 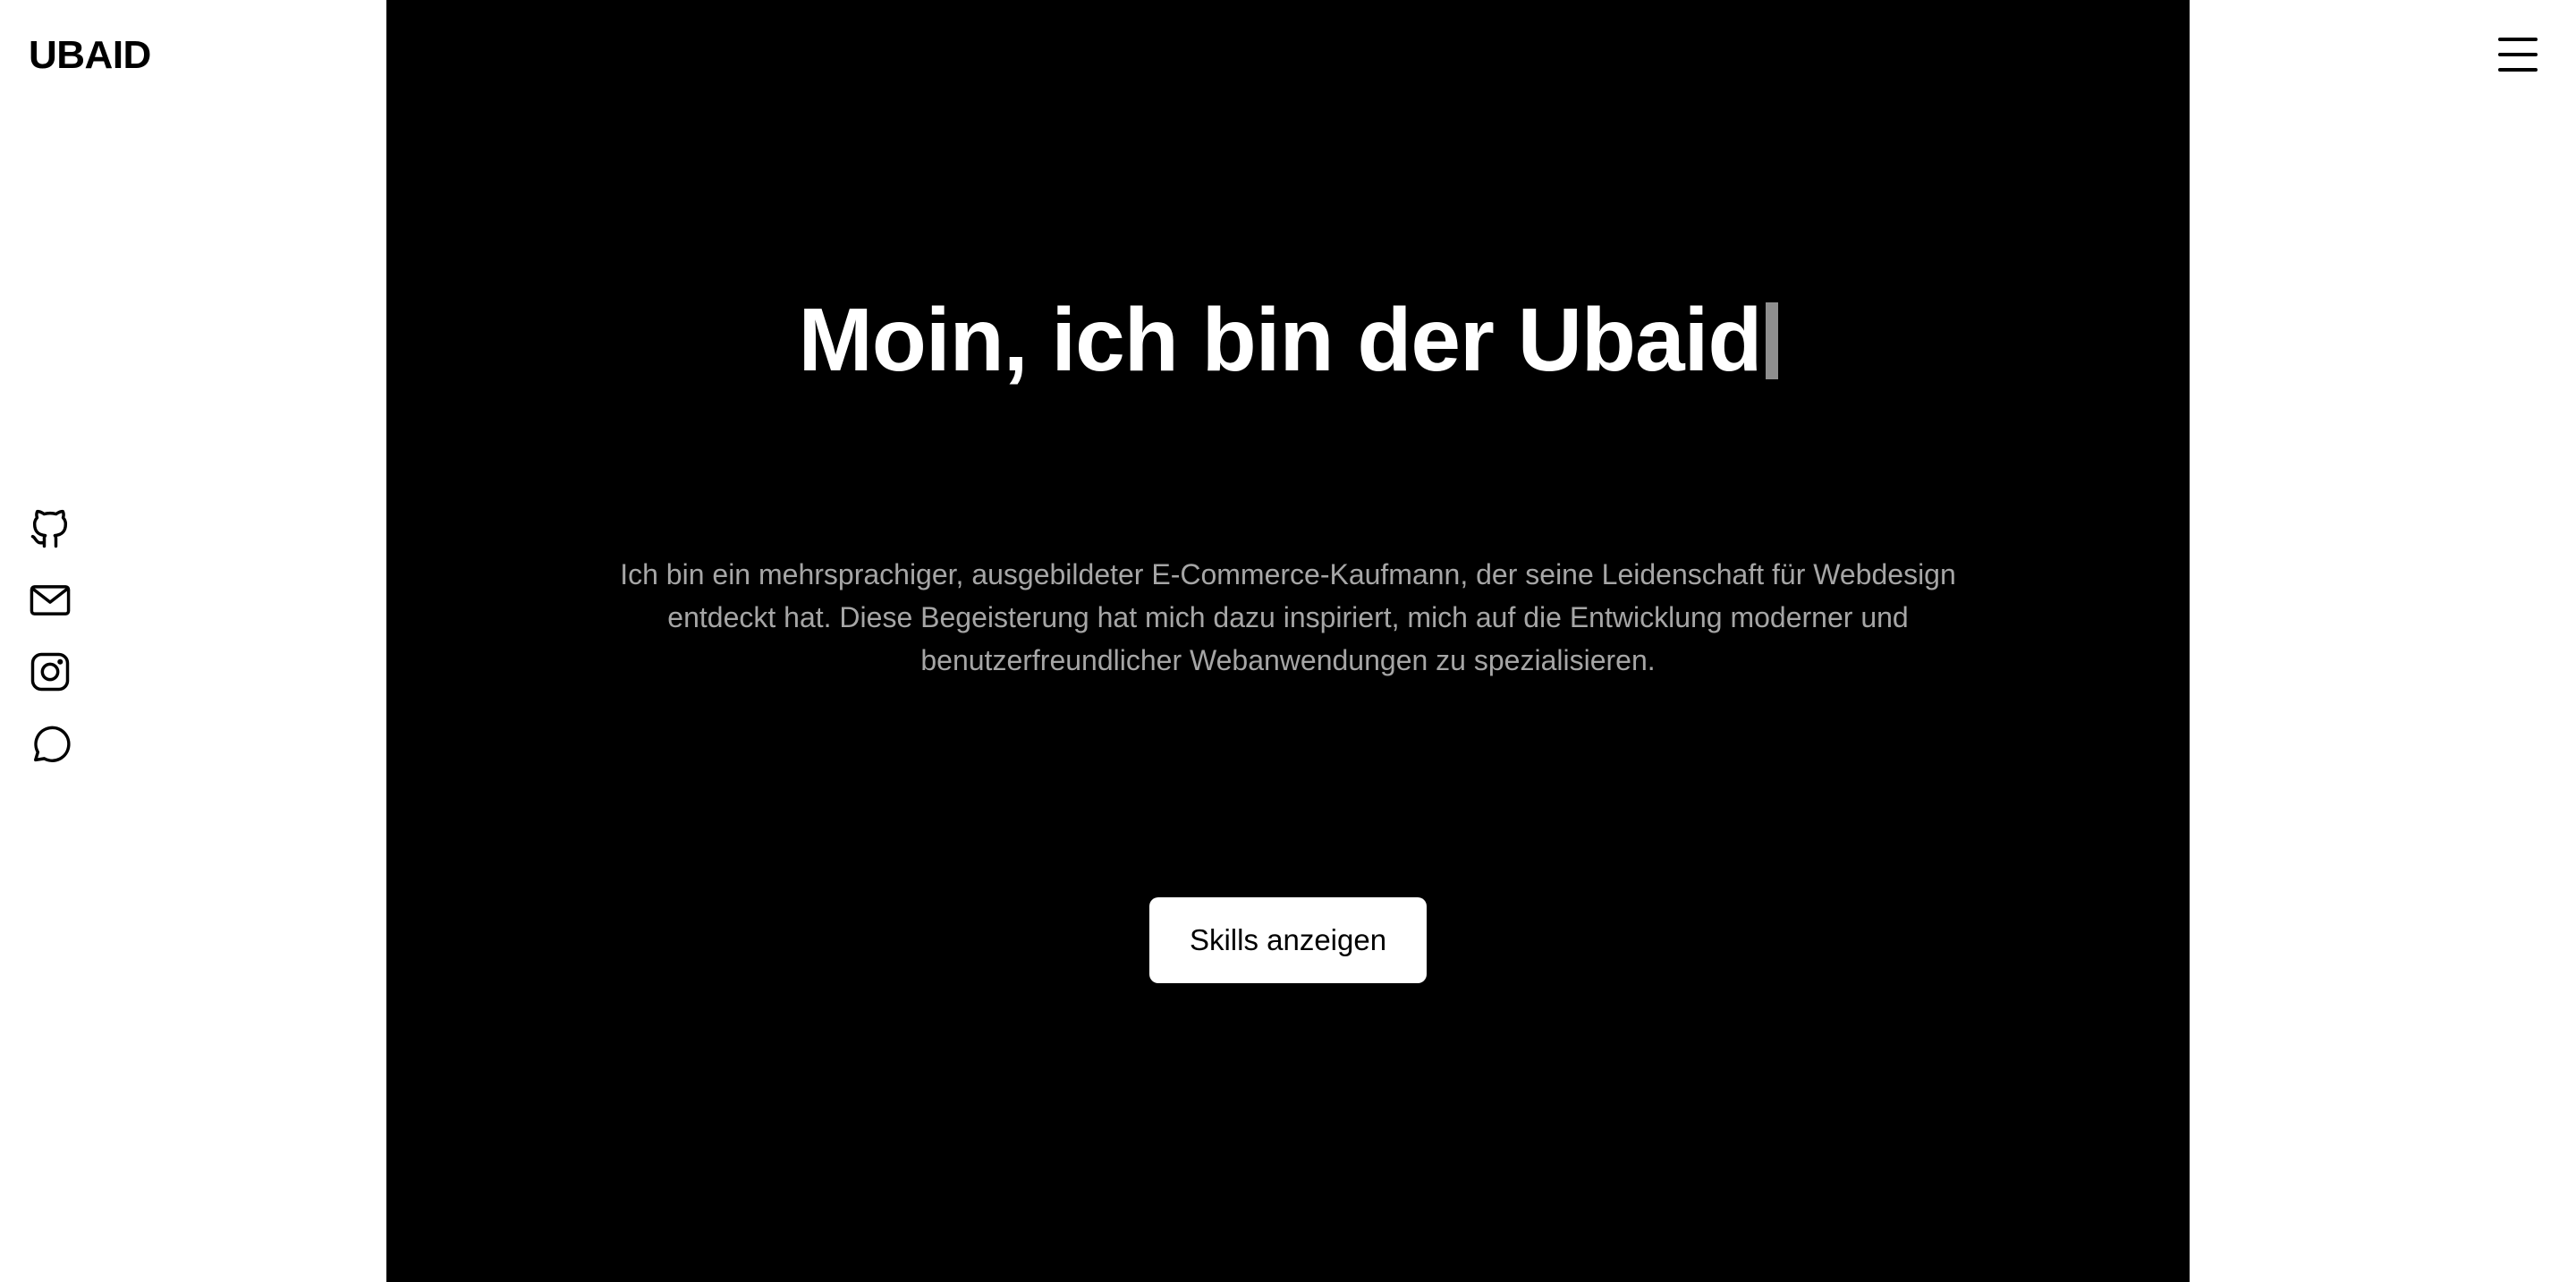 I want to click on chat-link, so click(x=50, y=744).